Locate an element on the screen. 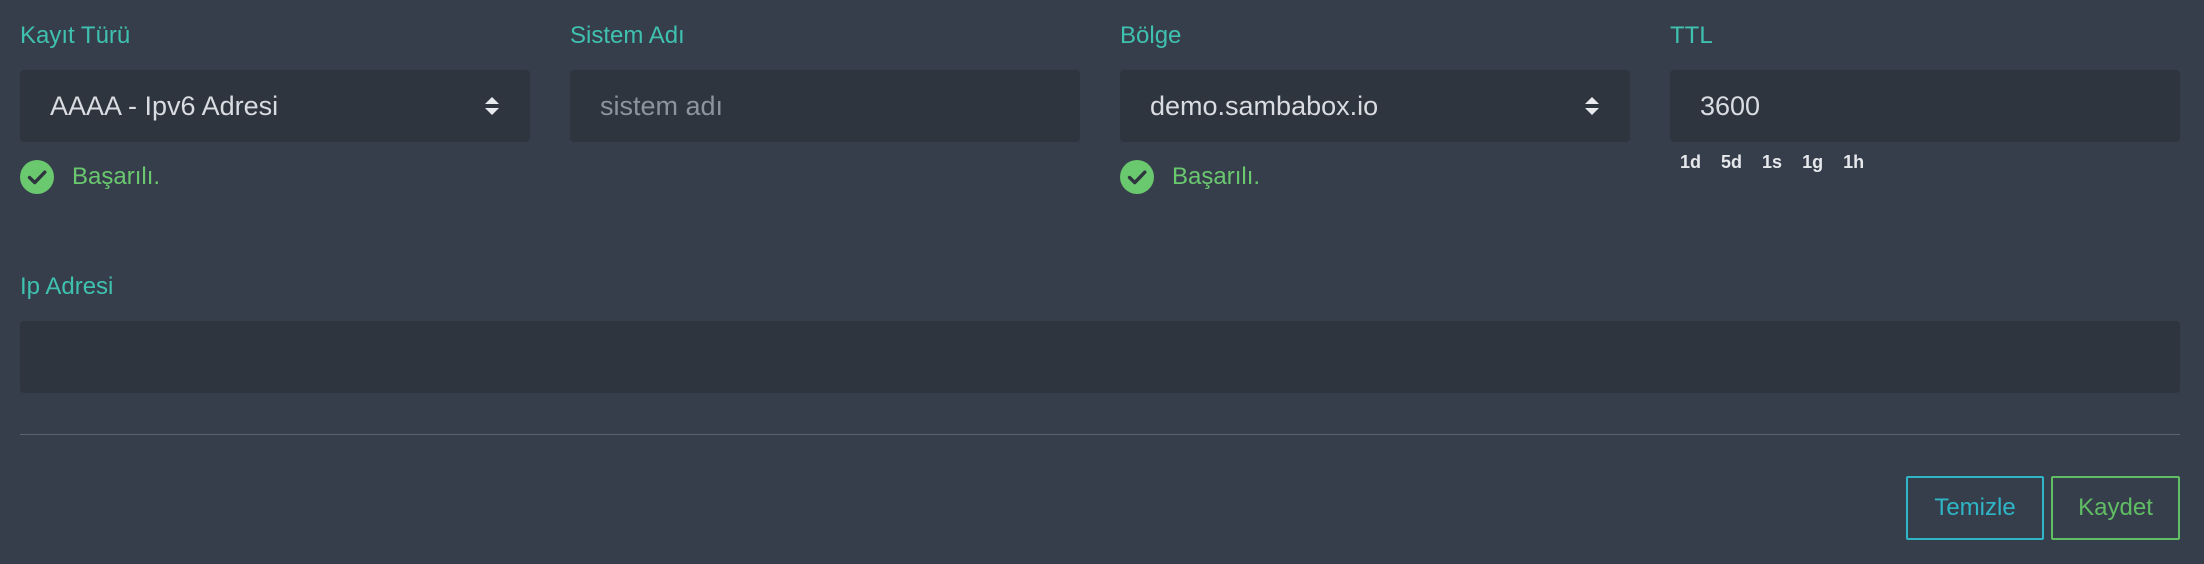 This screenshot has height=564, width=2204. ttl-preset-1h: 1h is located at coordinates (1853, 162).